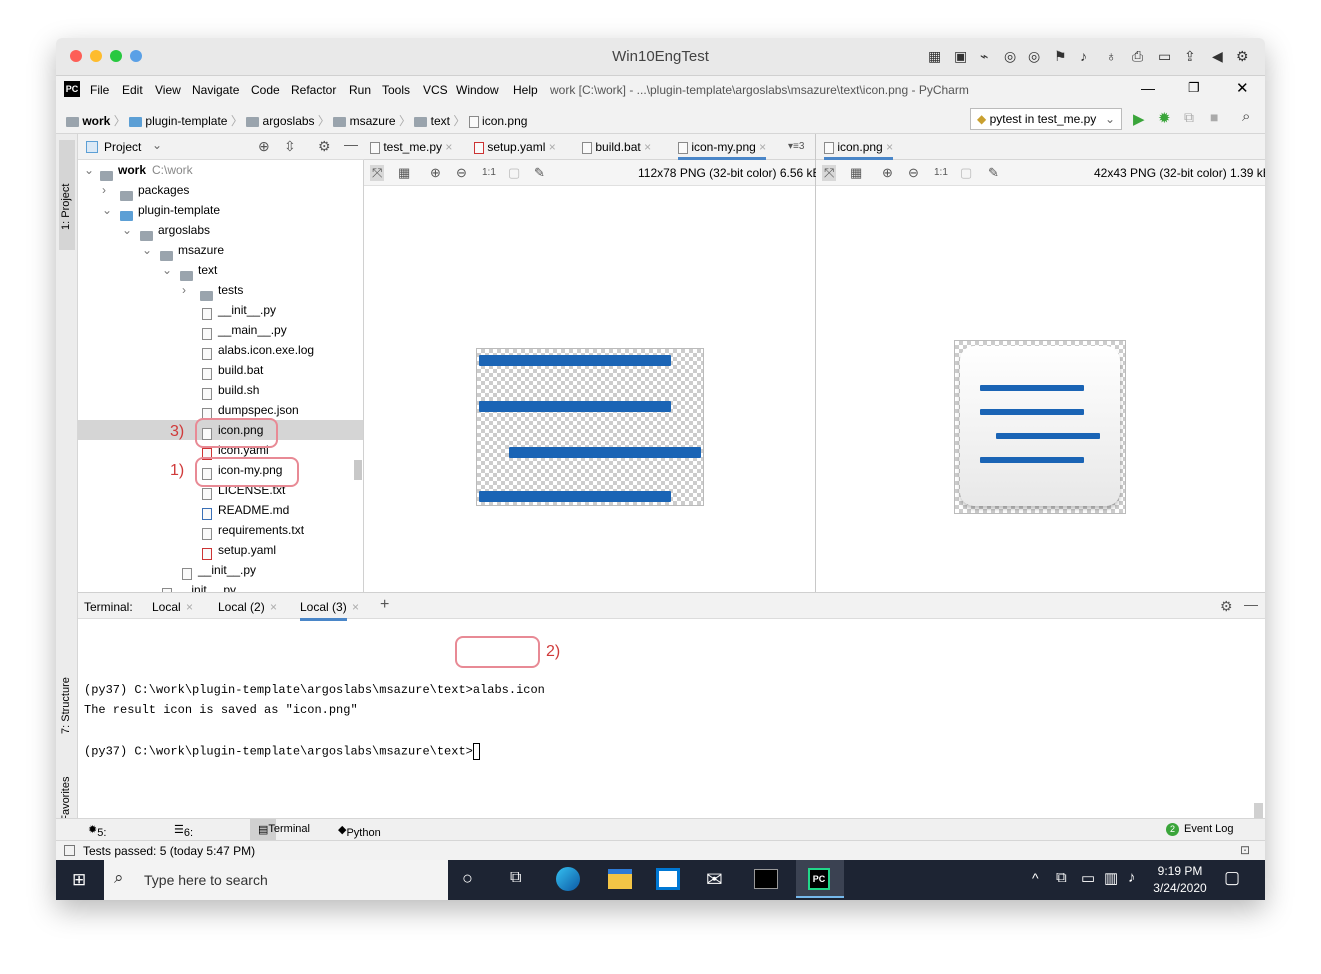 The height and width of the screenshot is (974, 1321). What do you see at coordinates (1189, 117) in the screenshot?
I see `coverage-icon: ⧉` at bounding box center [1189, 117].